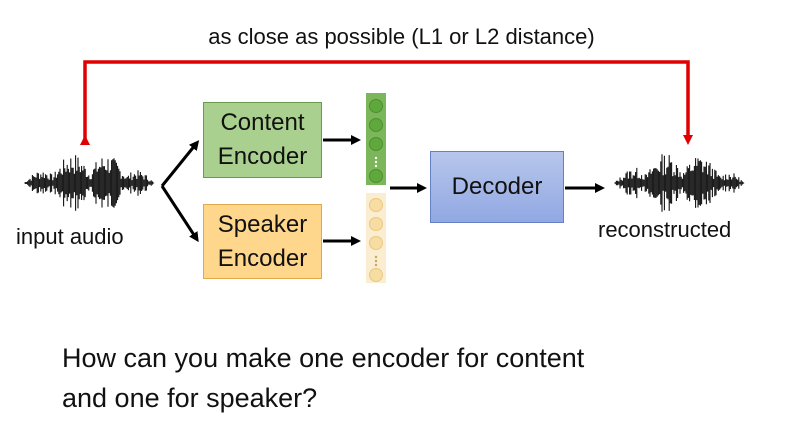  I want to click on reconstructed-waveform-icon, so click(679, 183).